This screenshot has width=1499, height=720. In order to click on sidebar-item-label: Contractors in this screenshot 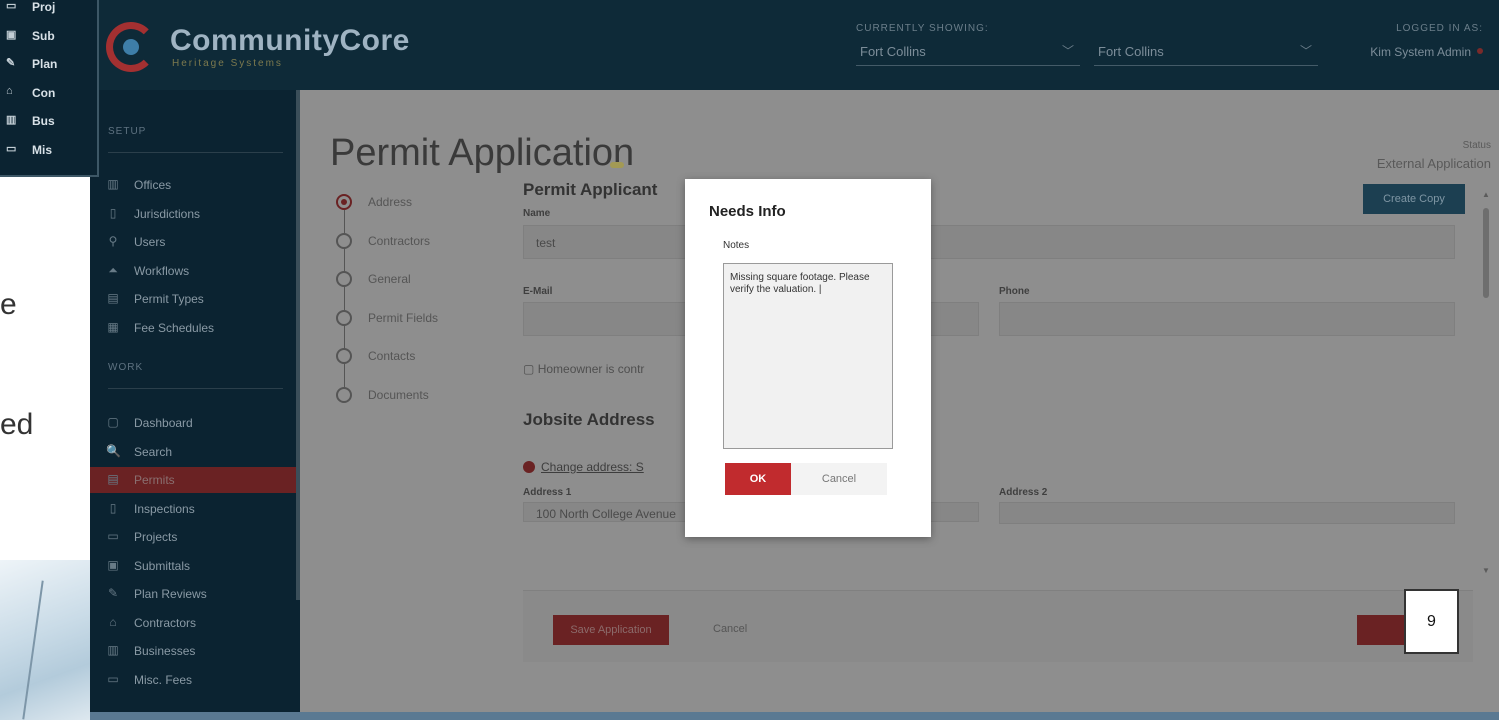, I will do `click(165, 622)`.